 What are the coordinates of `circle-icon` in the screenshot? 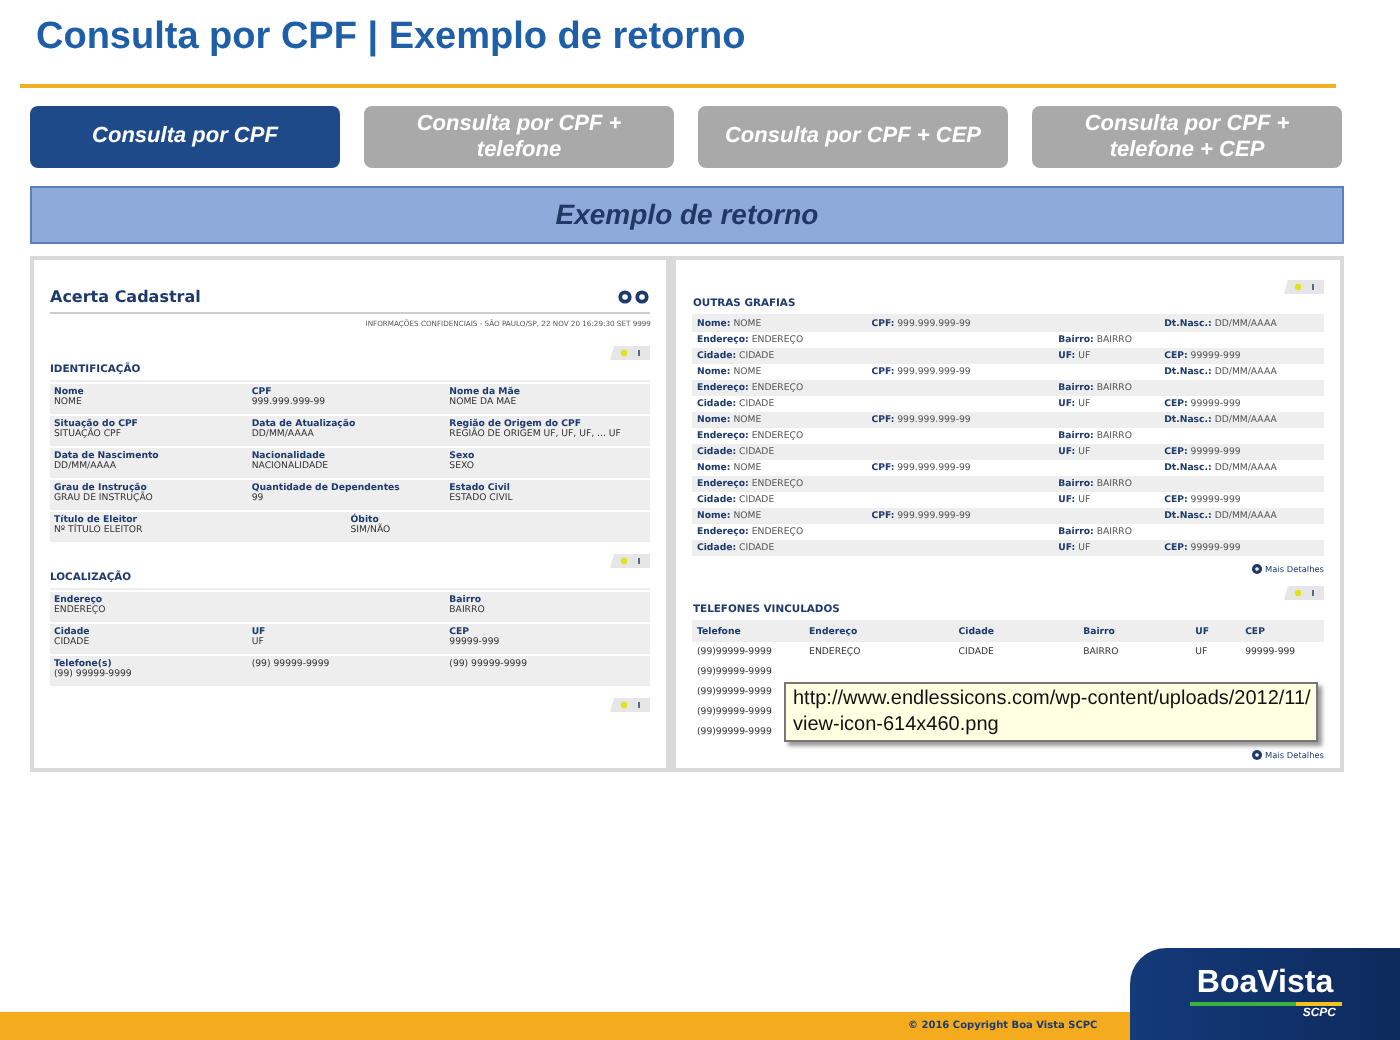 It's located at (634, 297).